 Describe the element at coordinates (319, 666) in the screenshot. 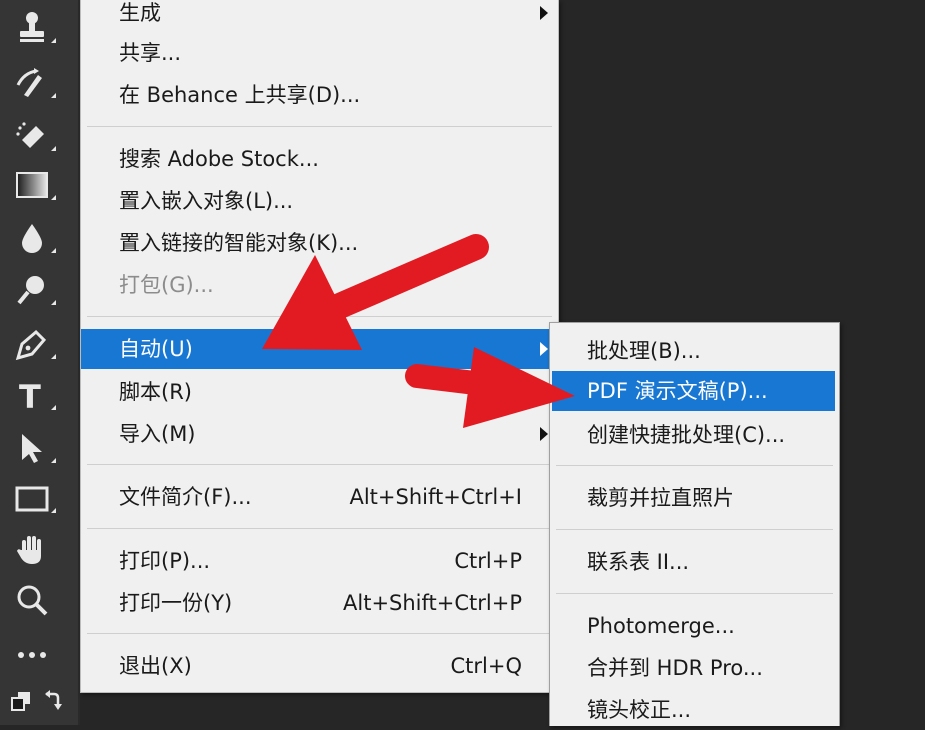

I see `menu-item-exit: 退出(X) Ctrl+Q` at that location.